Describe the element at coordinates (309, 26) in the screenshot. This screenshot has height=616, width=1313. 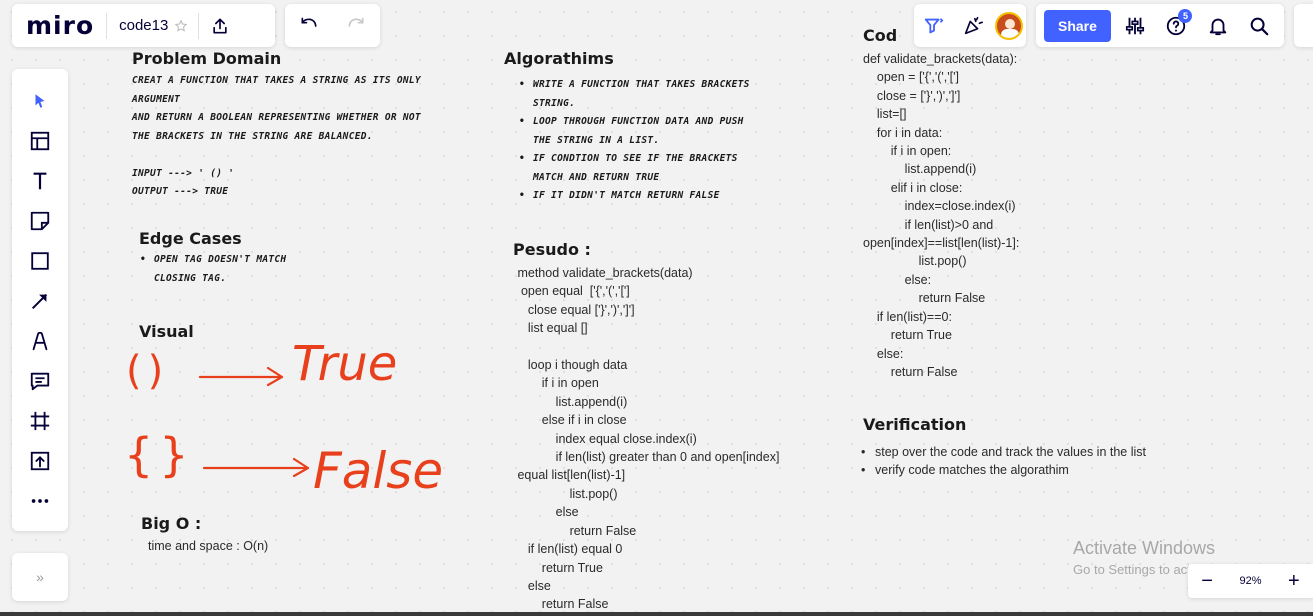
I see `undo-icon` at that location.